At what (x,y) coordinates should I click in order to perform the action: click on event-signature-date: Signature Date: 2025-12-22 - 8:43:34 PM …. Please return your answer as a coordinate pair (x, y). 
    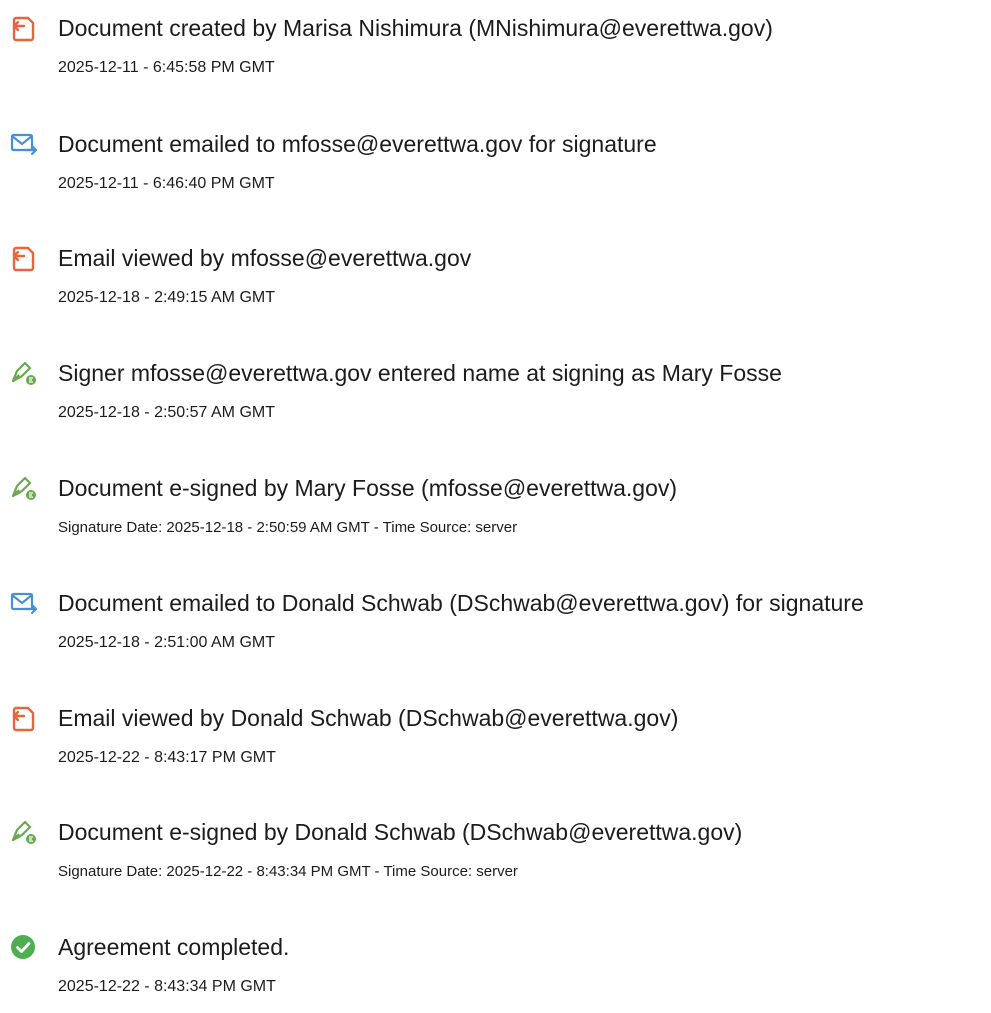
    Looking at the image, I should click on (288, 871).